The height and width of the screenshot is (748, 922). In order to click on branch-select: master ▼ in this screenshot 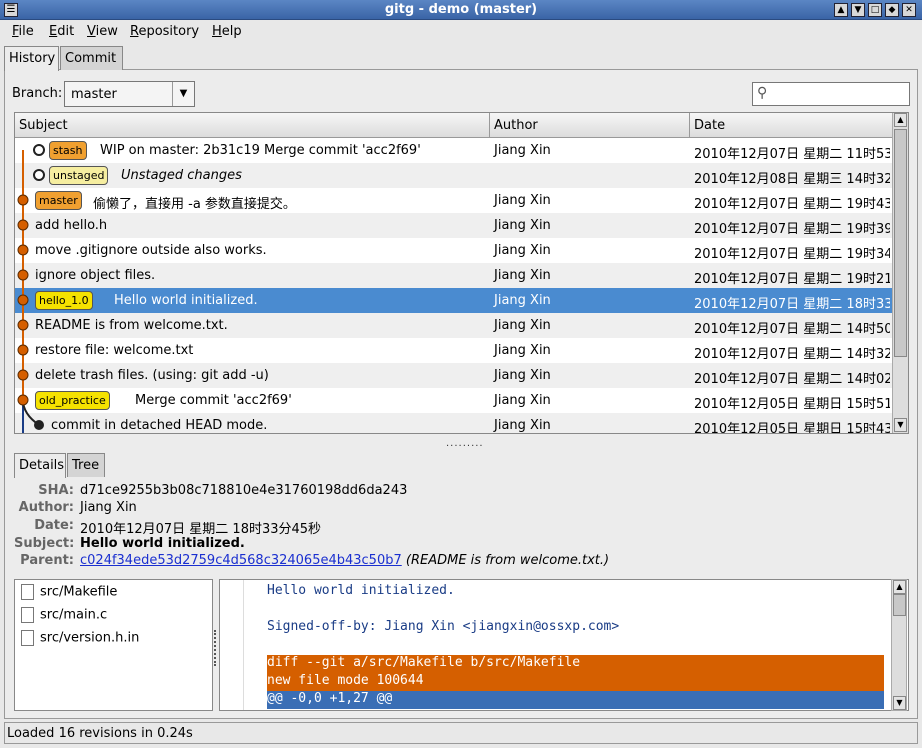, I will do `click(129, 94)`.